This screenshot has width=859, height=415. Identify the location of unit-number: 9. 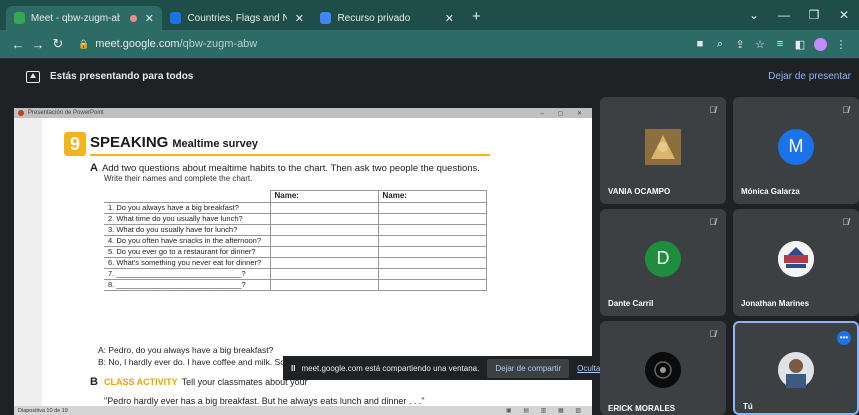
(75, 144).